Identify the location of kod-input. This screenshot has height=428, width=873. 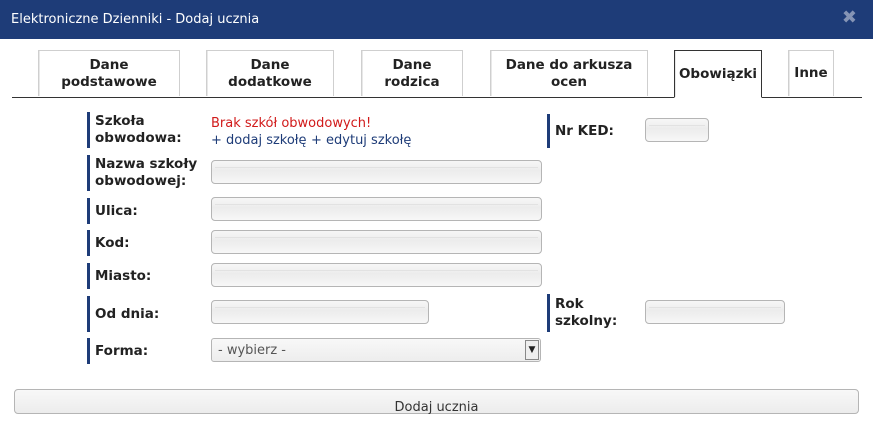
(376, 242).